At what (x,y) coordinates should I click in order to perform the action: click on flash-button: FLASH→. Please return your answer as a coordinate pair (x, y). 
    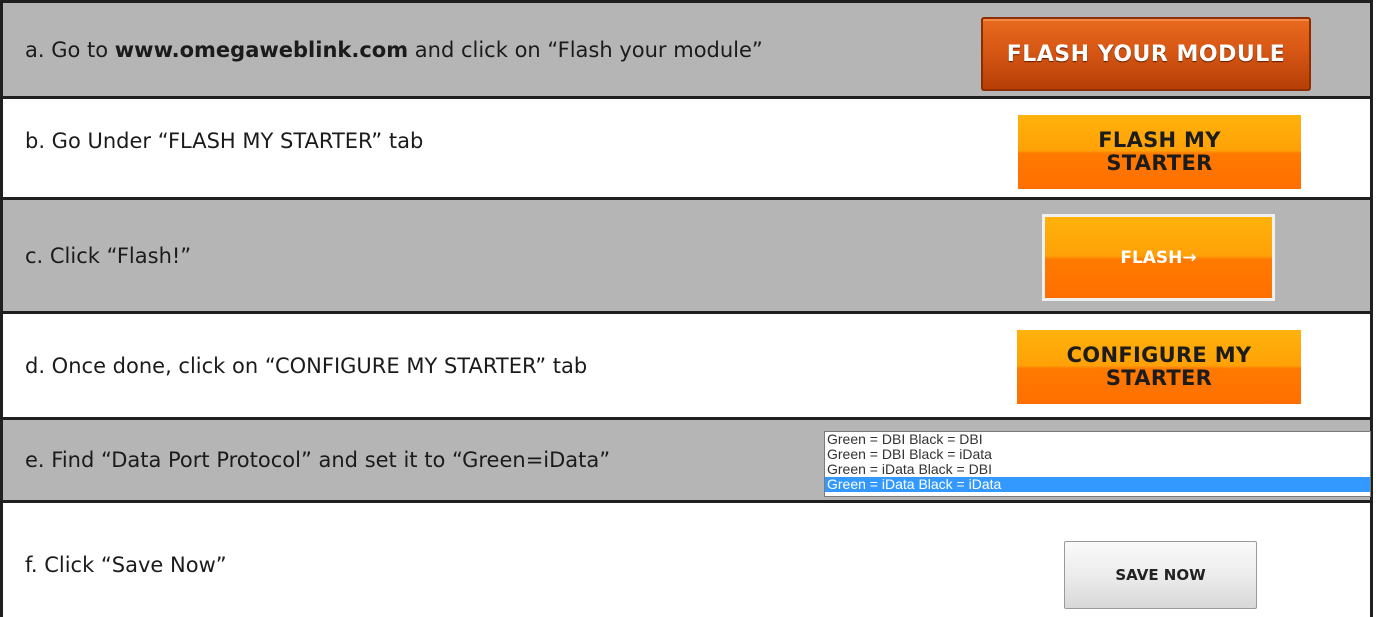
    Looking at the image, I should click on (1158, 257).